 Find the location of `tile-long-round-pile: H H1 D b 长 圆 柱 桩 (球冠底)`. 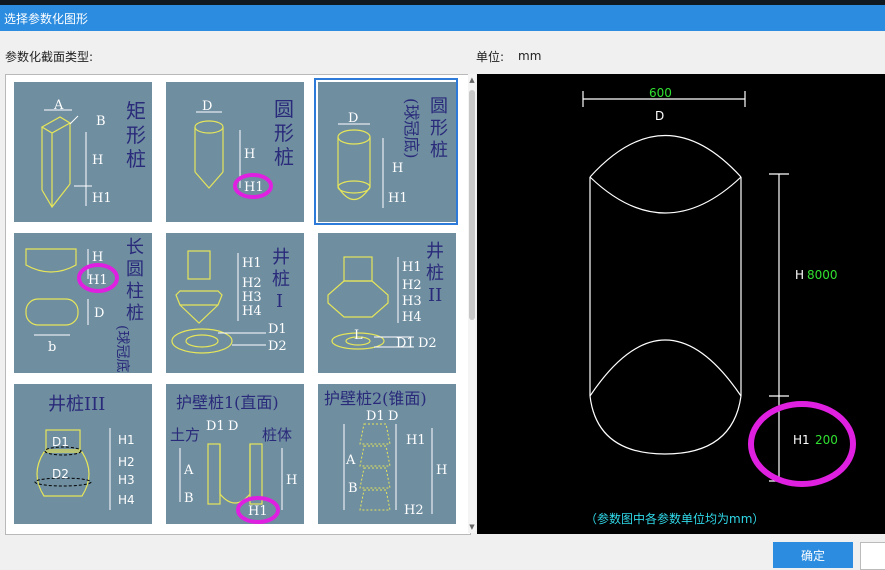

tile-long-round-pile: H H1 D b 长 圆 柱 桩 (球冠底) is located at coordinates (82, 301).